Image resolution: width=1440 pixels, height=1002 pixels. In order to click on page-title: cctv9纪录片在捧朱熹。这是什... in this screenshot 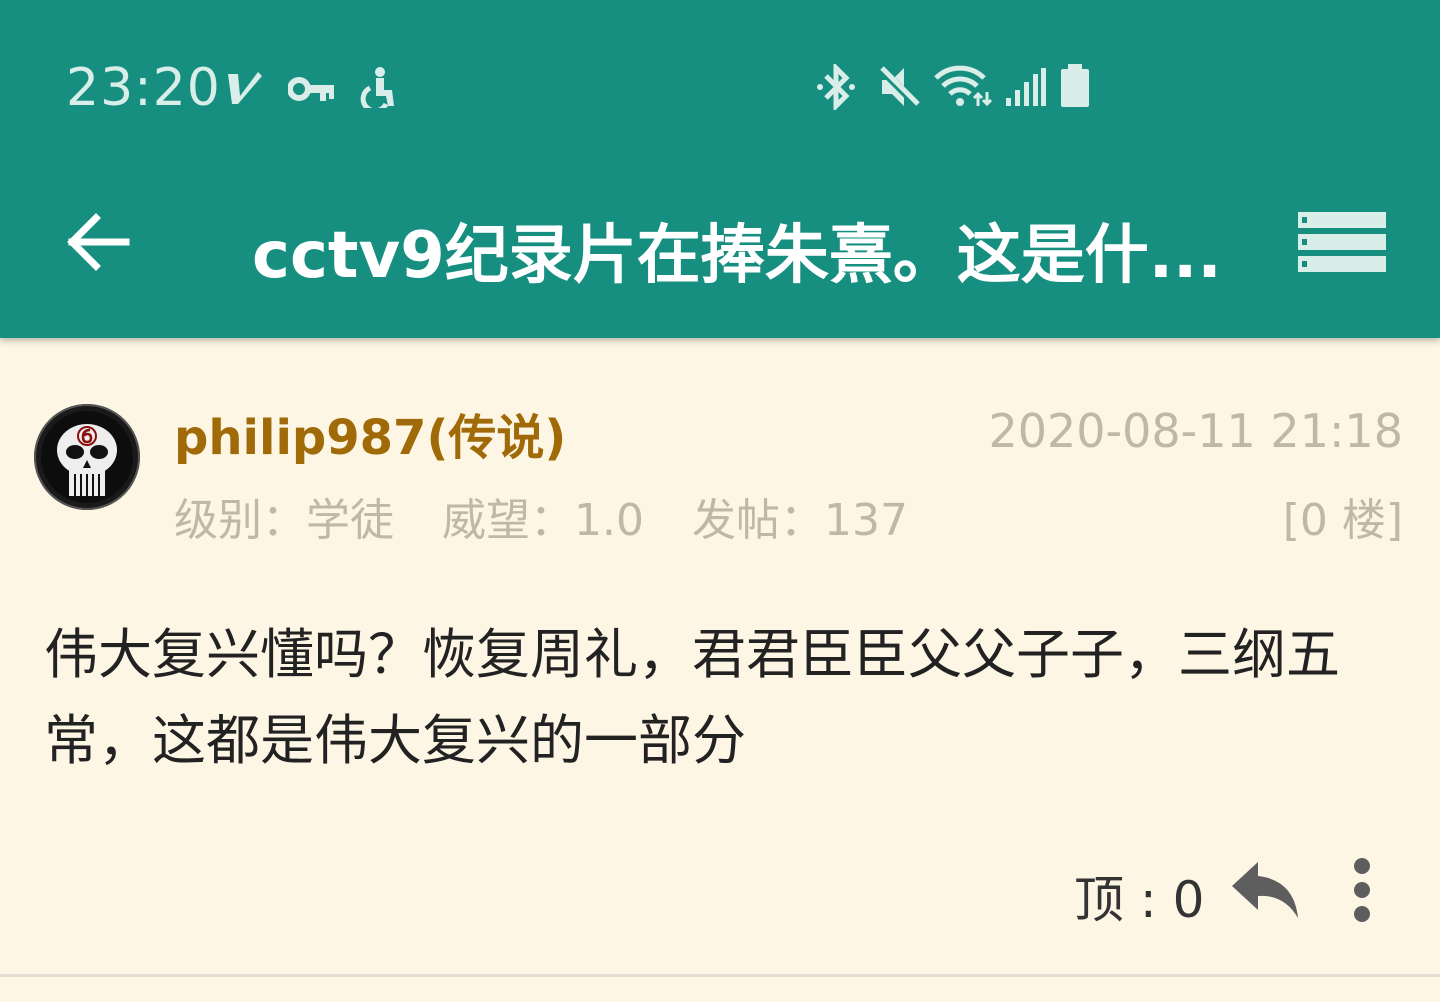, I will do `click(737, 256)`.